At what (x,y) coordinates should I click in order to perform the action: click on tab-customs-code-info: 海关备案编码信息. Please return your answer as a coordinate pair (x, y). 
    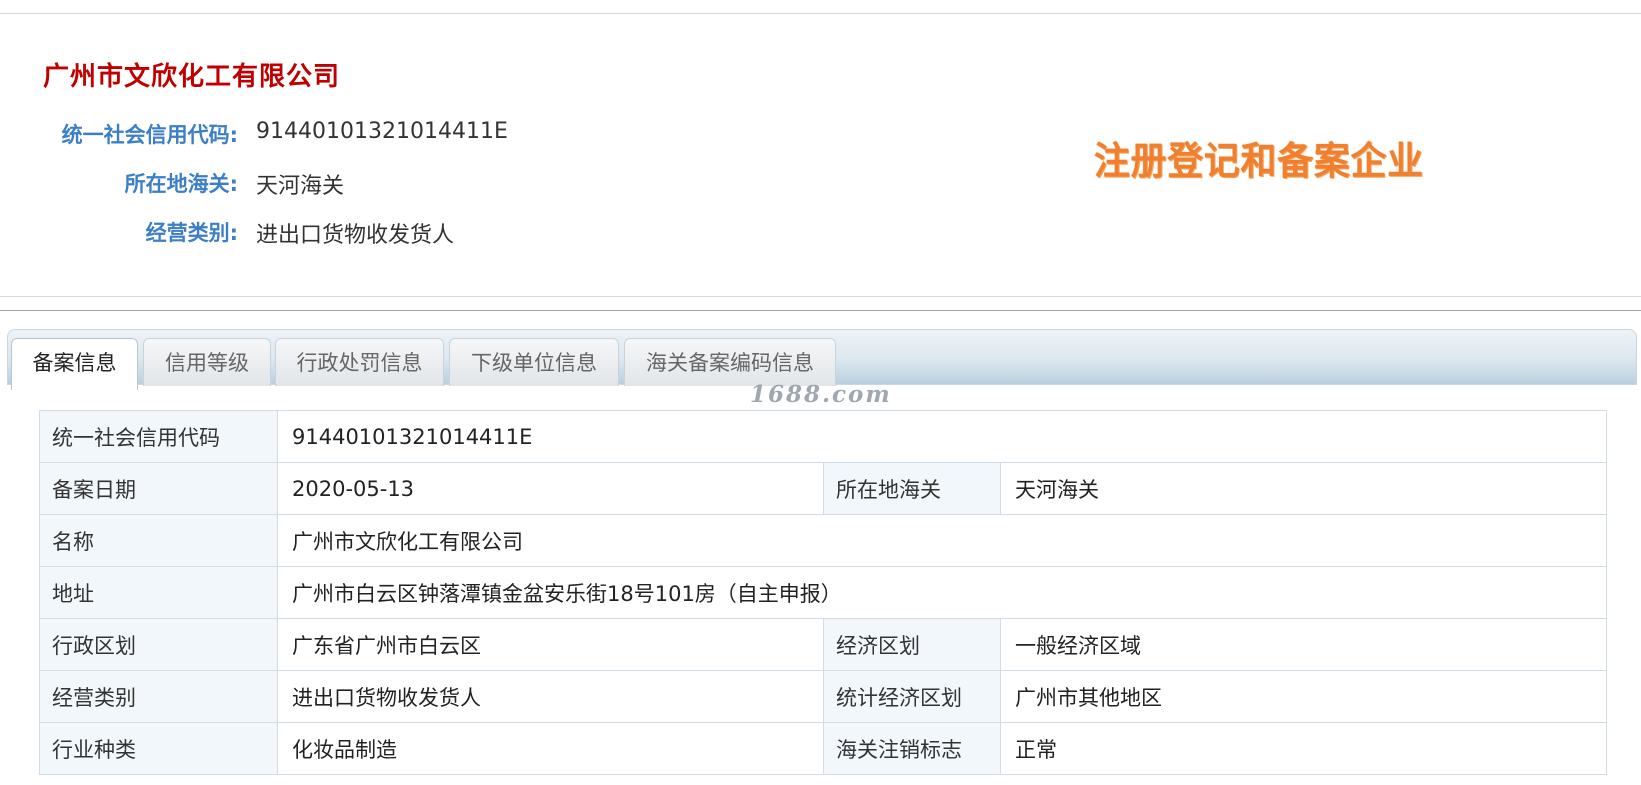
    Looking at the image, I should click on (730, 362).